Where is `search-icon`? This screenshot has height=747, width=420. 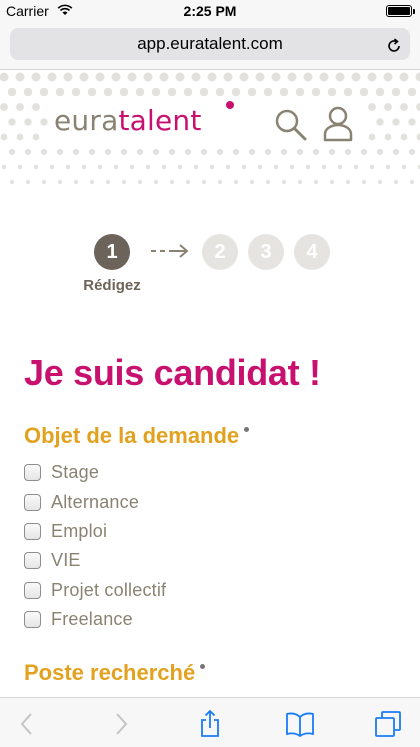 search-icon is located at coordinates (291, 125).